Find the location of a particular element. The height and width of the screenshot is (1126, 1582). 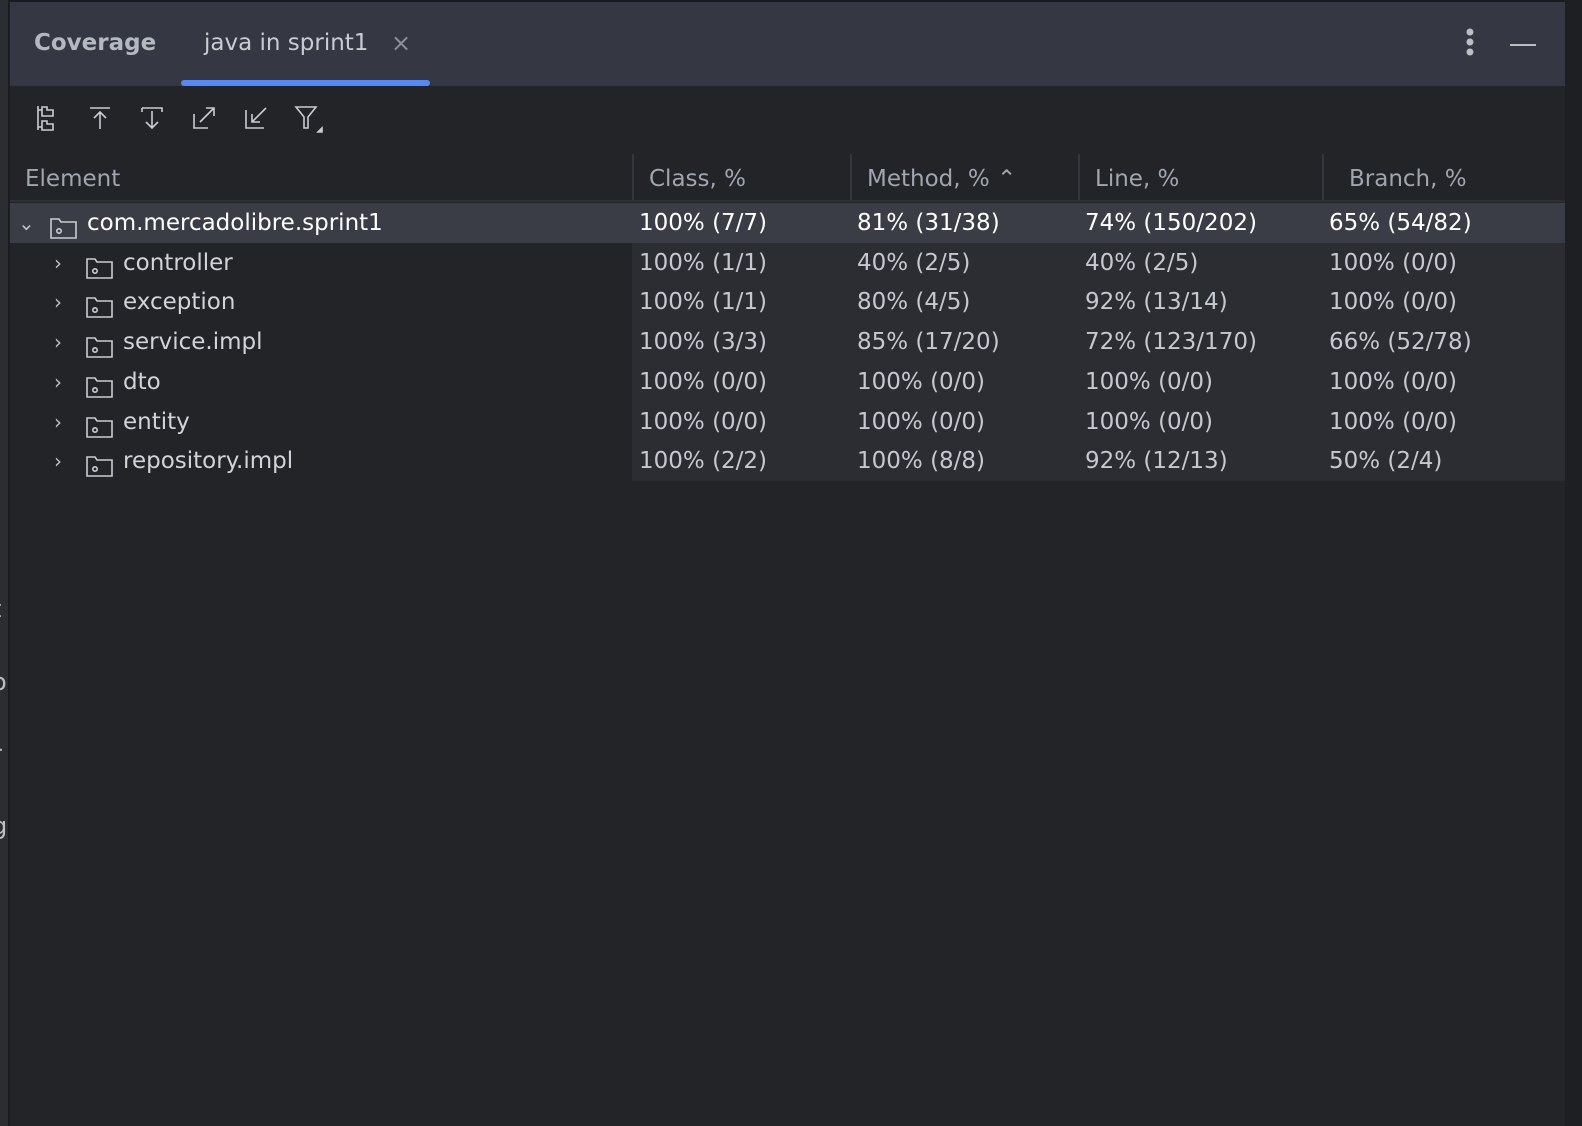

line-coverage: 74% (150/202) is located at coordinates (1171, 223).